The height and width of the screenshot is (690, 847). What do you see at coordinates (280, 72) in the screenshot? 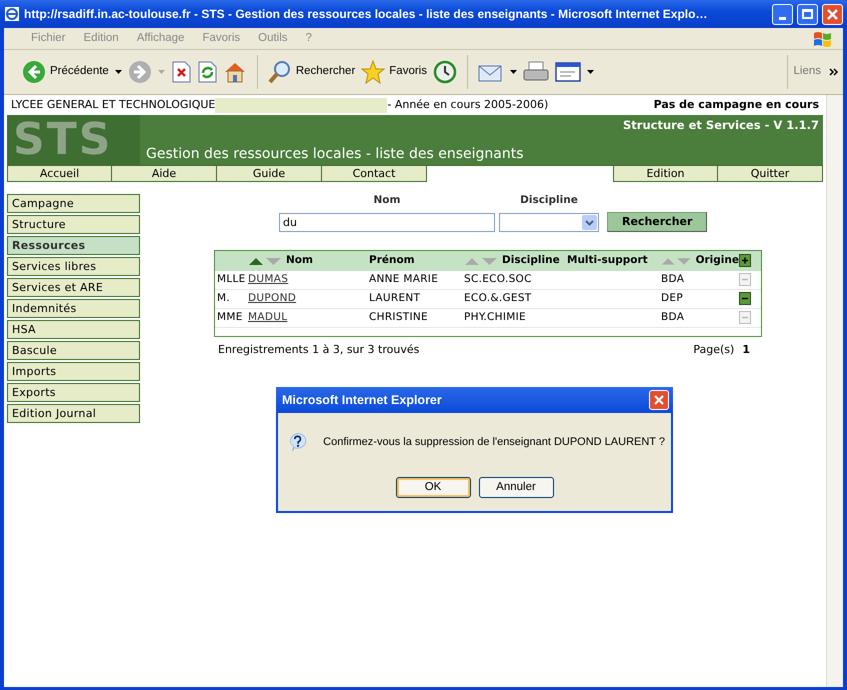
I see `search-icon` at bounding box center [280, 72].